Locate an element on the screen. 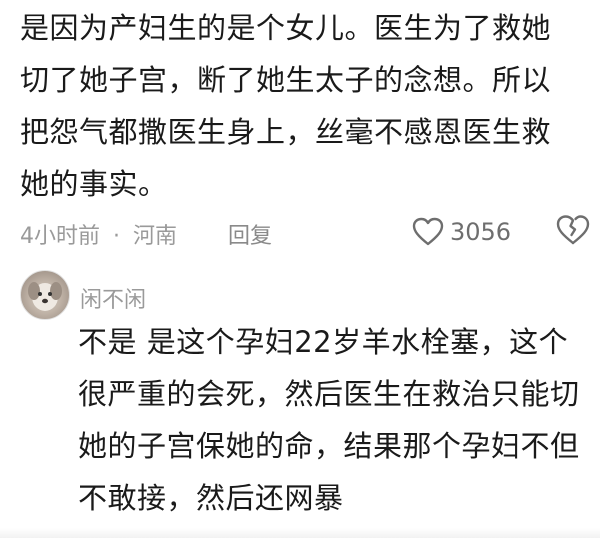  next-item-edge is located at coordinates (300, 533).